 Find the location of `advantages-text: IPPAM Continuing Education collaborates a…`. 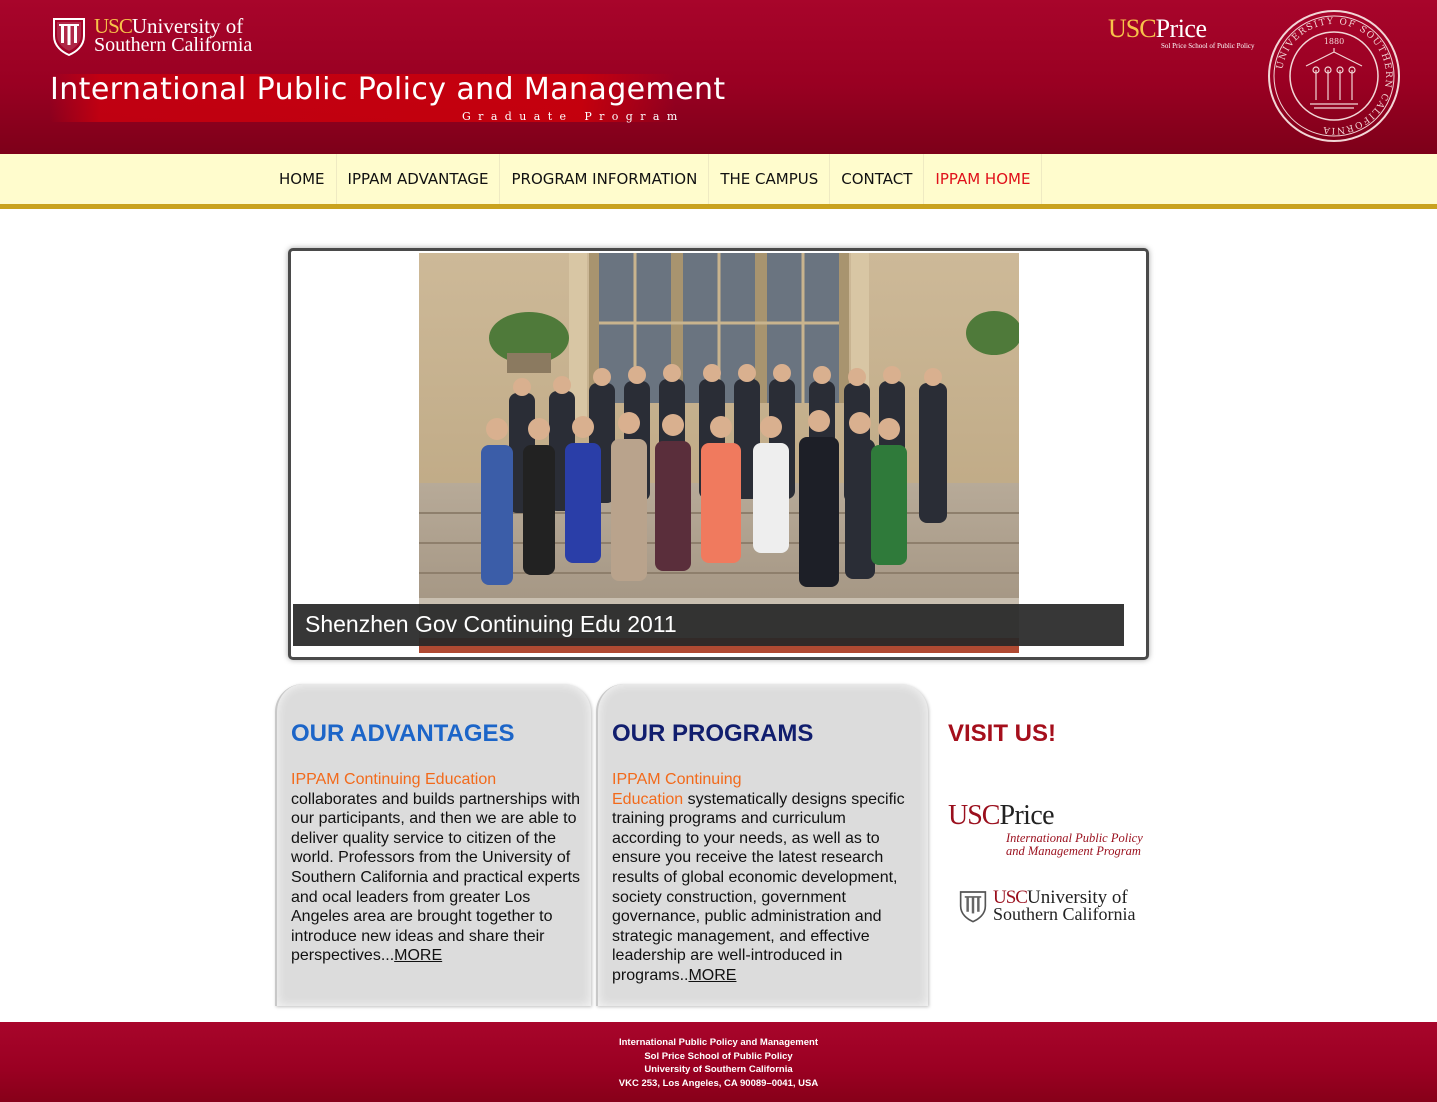

advantages-text: IPPAM Continuing Education collaborates a… is located at coordinates (436, 868).